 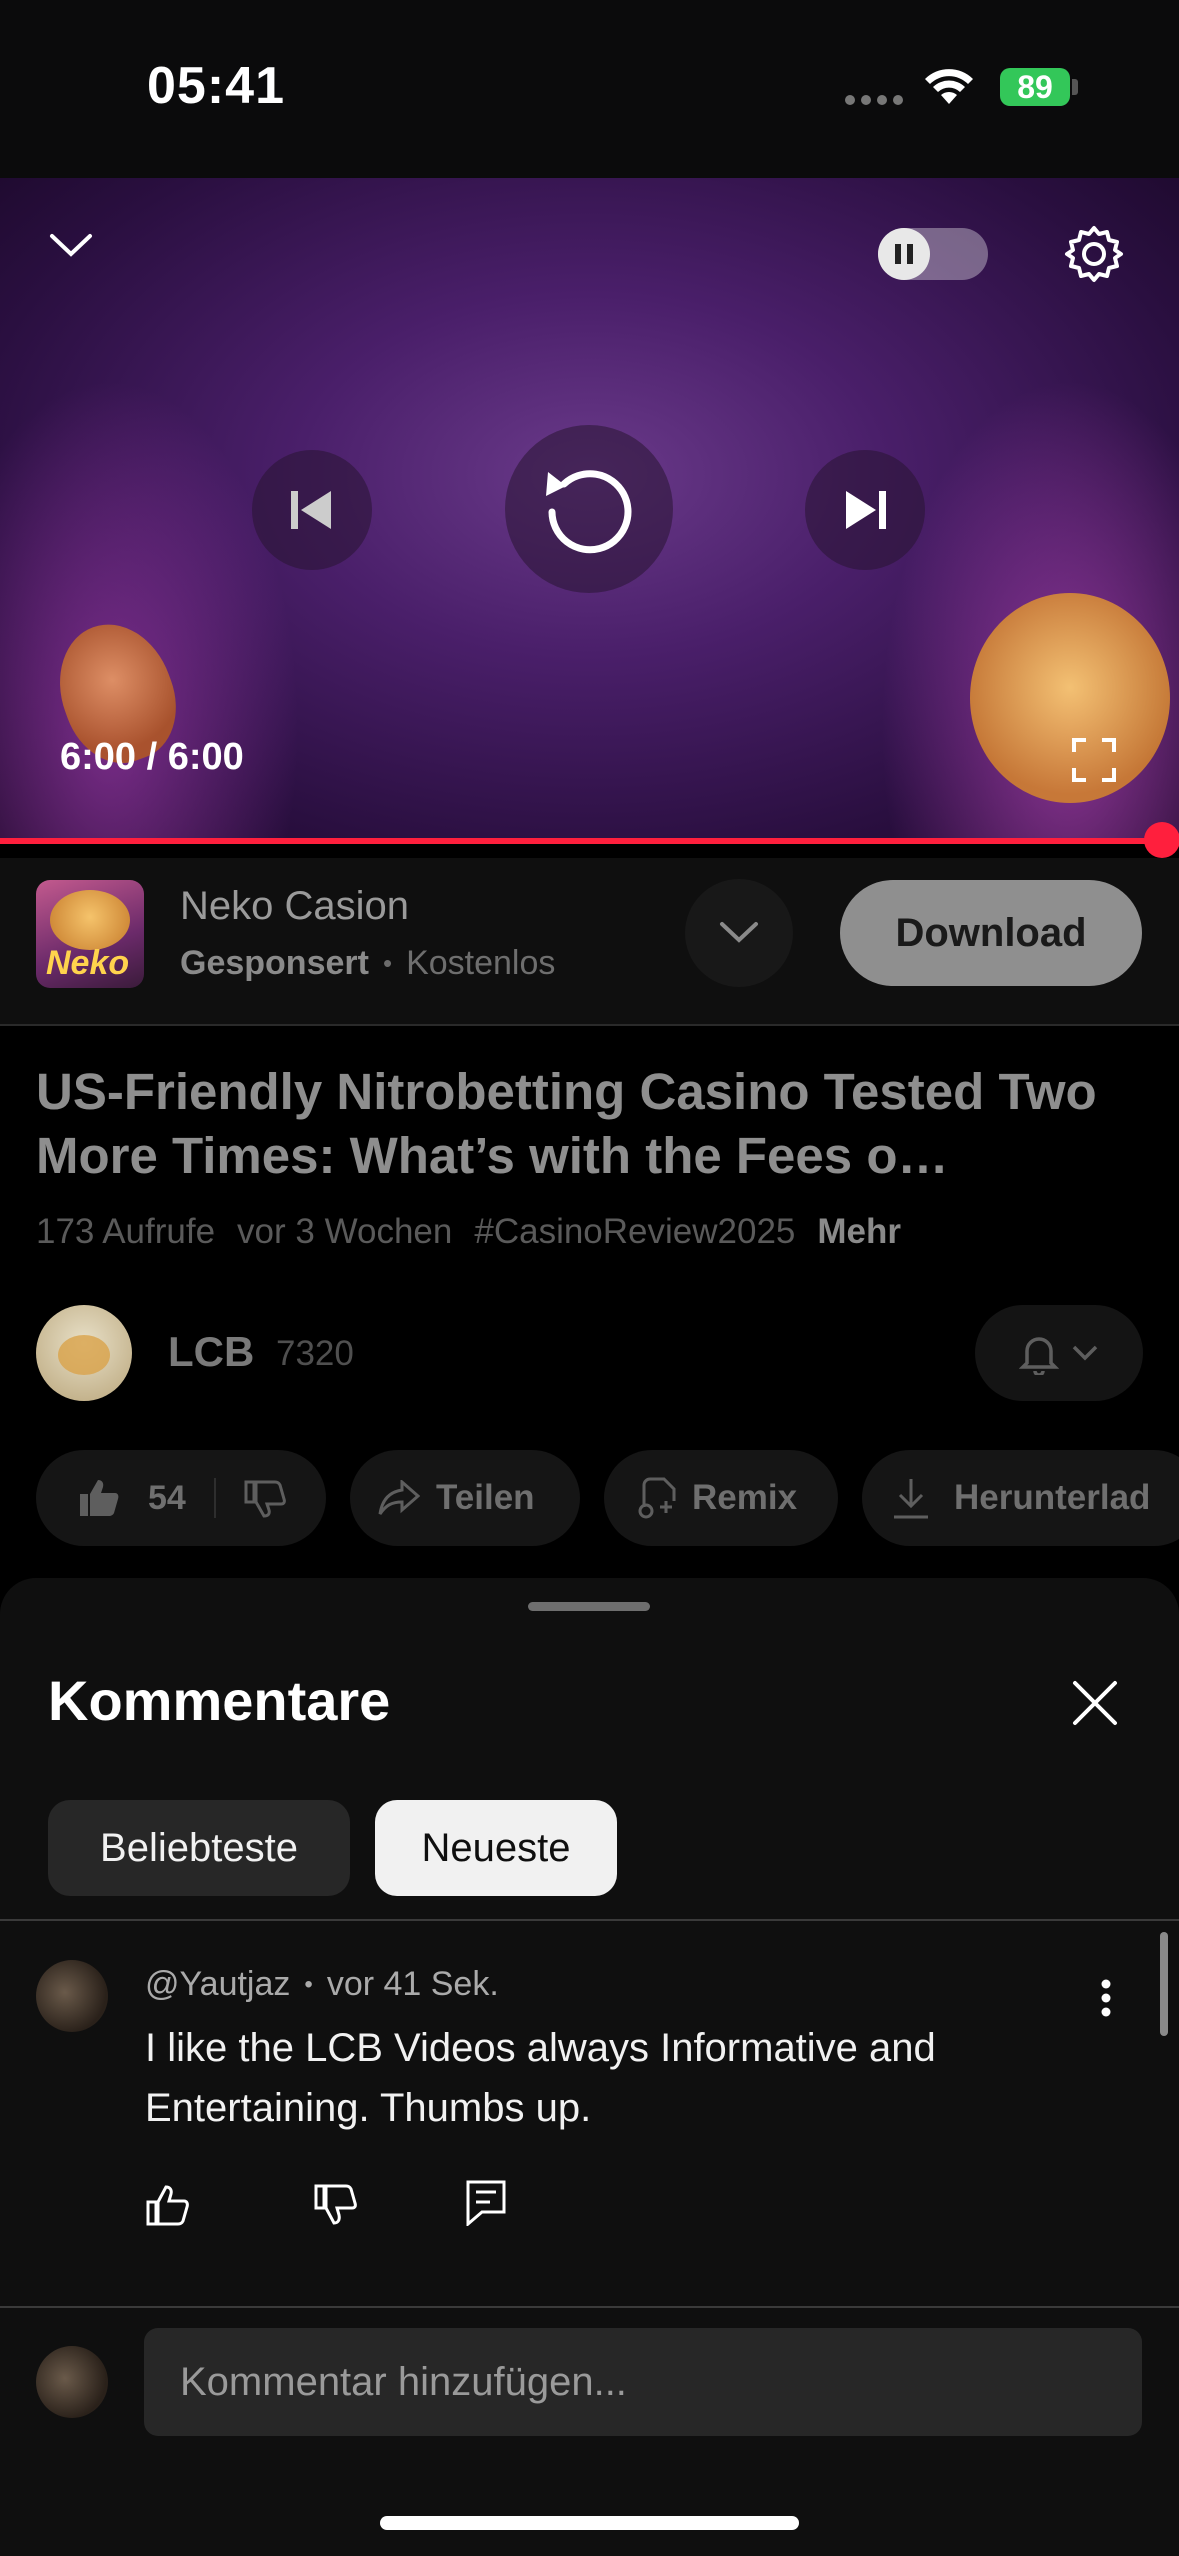 I want to click on comment-avatar, so click(x=72, y=1996).